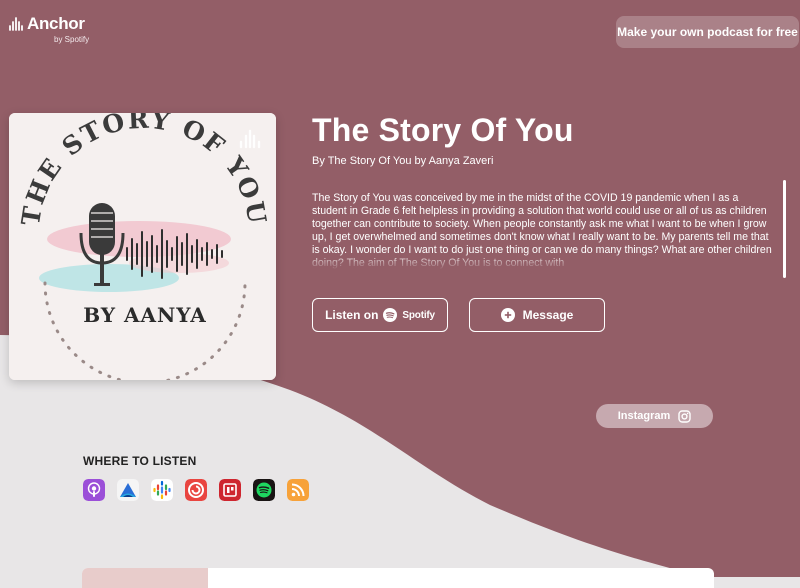 The width and height of the screenshot is (800, 588). I want to click on logo-text: Anchor, so click(56, 23).